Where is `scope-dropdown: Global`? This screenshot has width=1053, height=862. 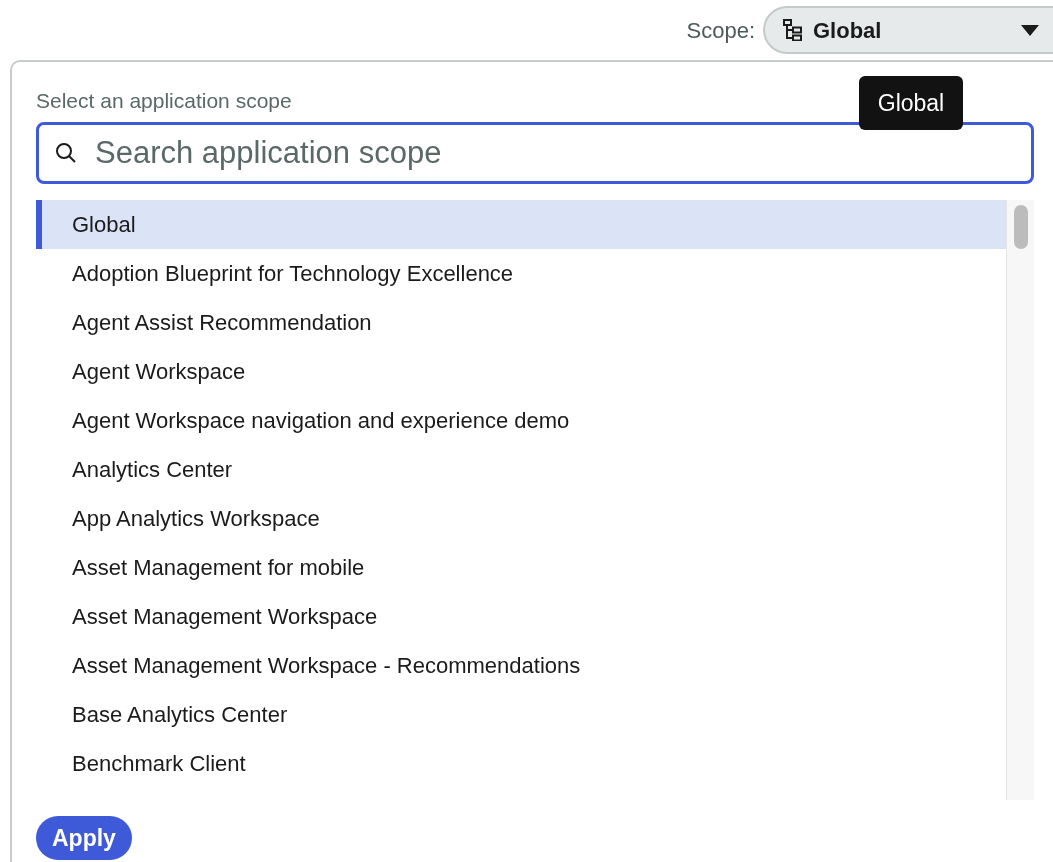 scope-dropdown: Global is located at coordinates (908, 30).